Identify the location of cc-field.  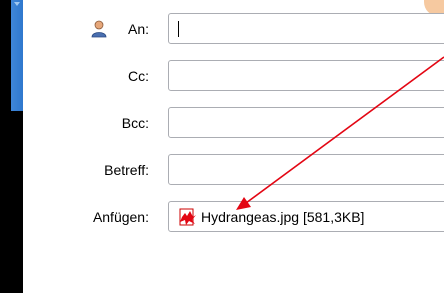
(306, 75).